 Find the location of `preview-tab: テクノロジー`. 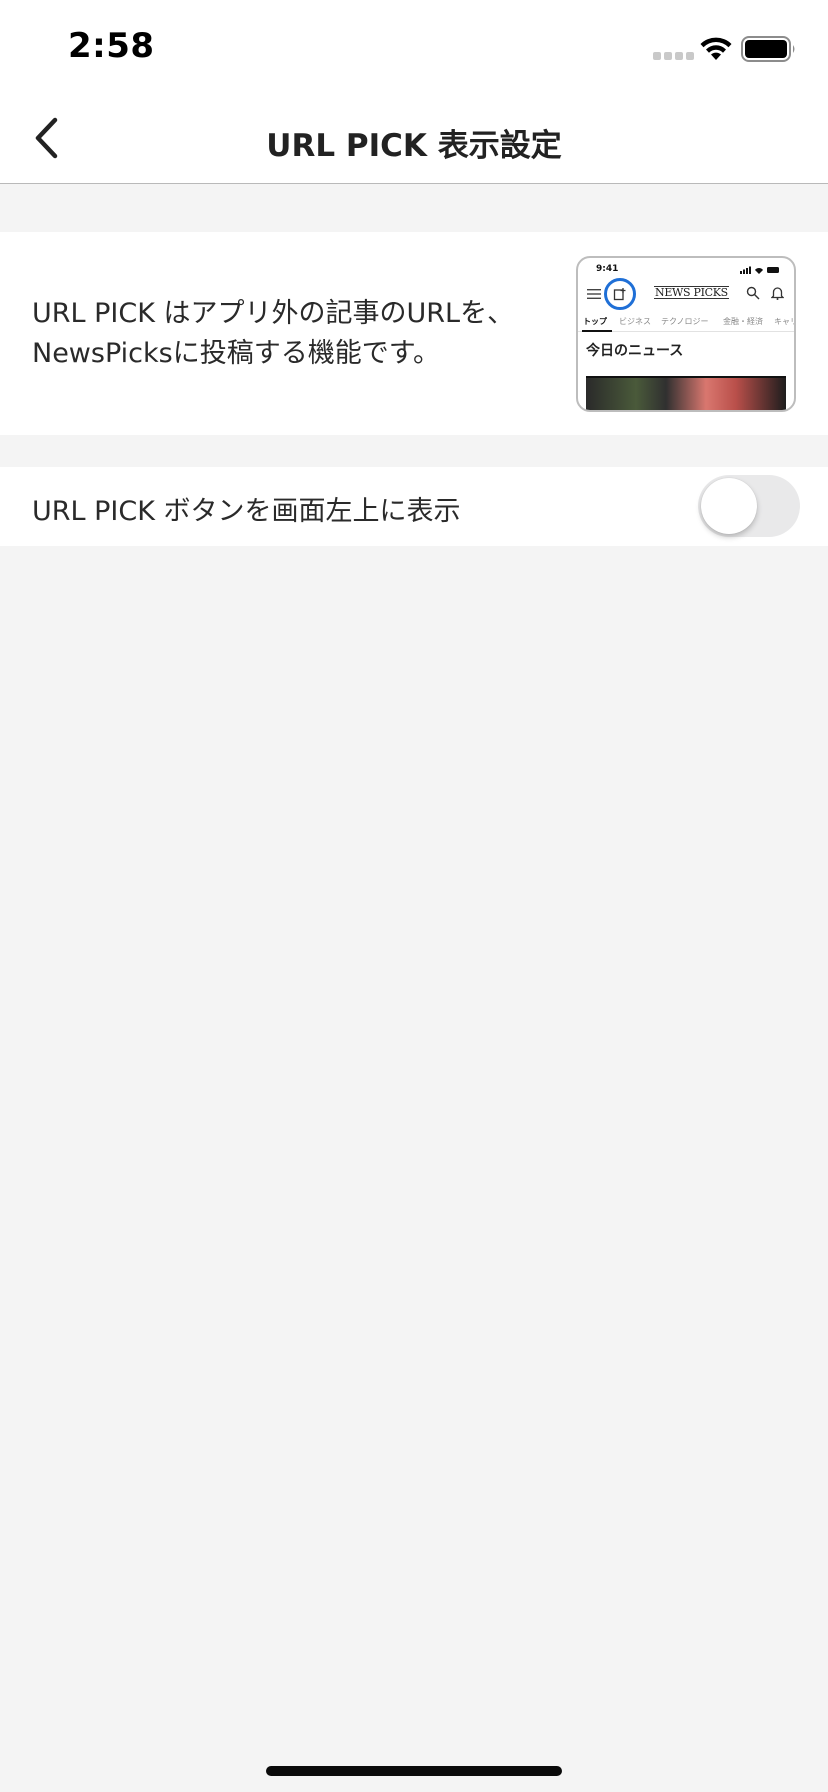

preview-tab: テクノロジー is located at coordinates (685, 321).